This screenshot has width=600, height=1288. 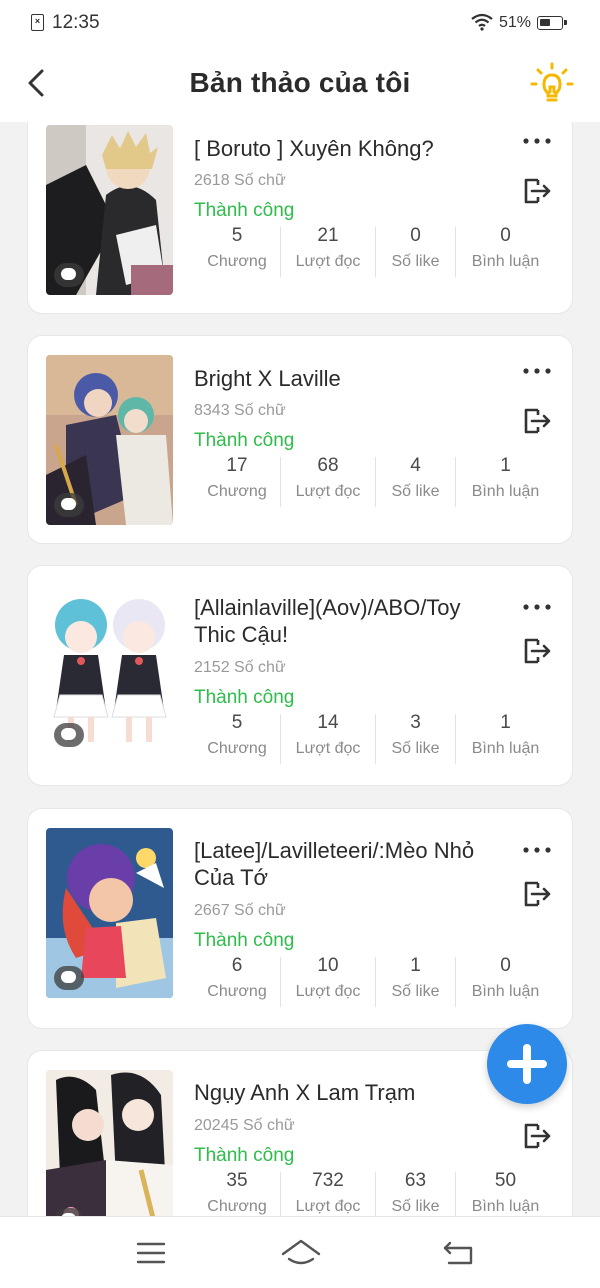 What do you see at coordinates (240, 410) in the screenshot?
I see `word-count: 8343 Số chữ` at bounding box center [240, 410].